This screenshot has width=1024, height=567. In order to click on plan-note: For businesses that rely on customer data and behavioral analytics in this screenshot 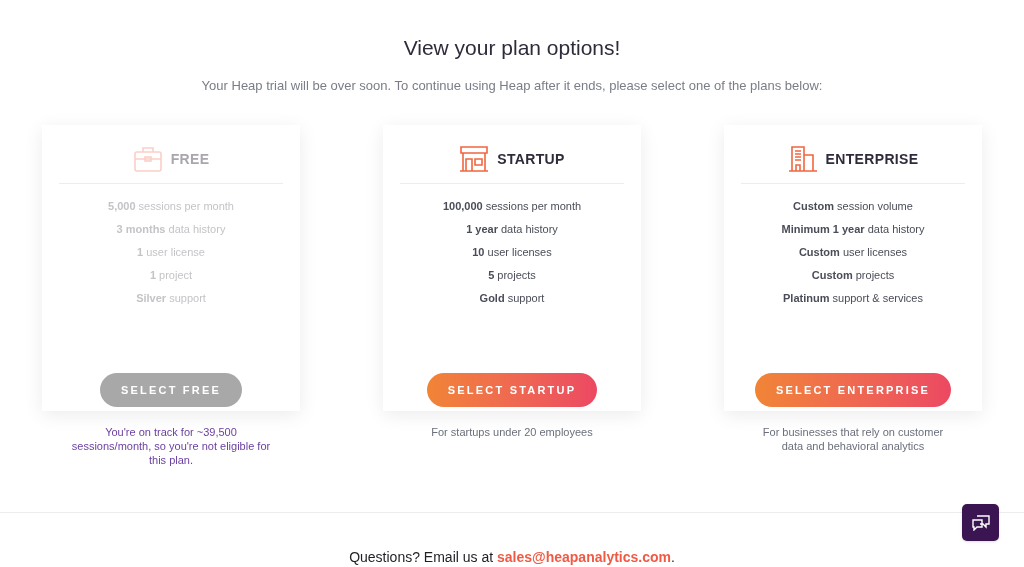, I will do `click(853, 439)`.